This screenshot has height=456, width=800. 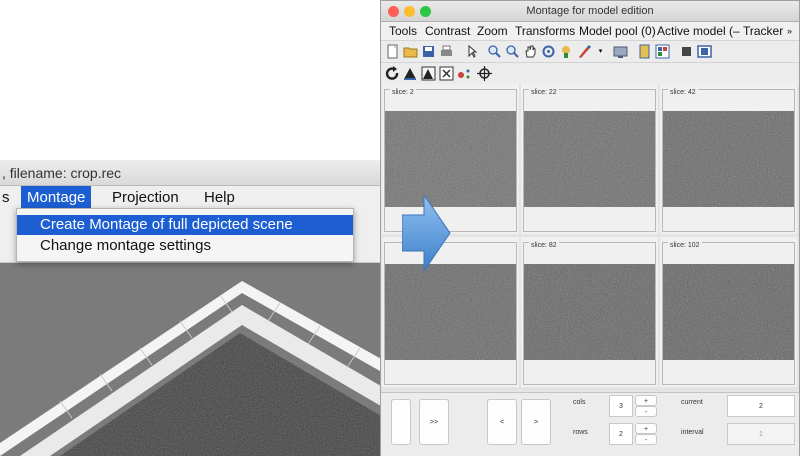 I want to click on toolbar-secondary, so click(x=590, y=74).